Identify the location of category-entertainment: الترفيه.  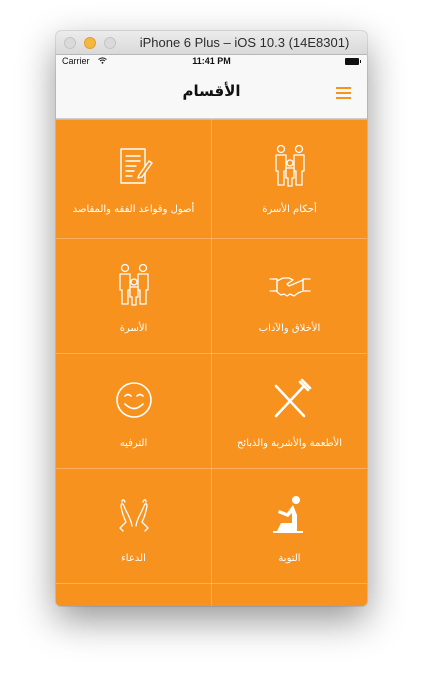
(133, 410).